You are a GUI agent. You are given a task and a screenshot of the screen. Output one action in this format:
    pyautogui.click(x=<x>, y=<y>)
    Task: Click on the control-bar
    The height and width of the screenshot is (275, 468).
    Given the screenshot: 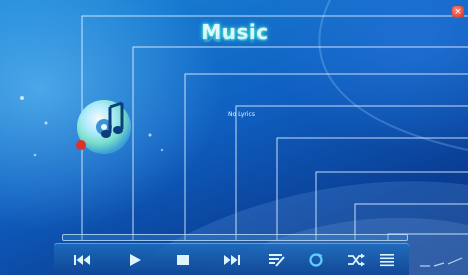 What is the action you would take?
    pyautogui.click(x=231, y=259)
    